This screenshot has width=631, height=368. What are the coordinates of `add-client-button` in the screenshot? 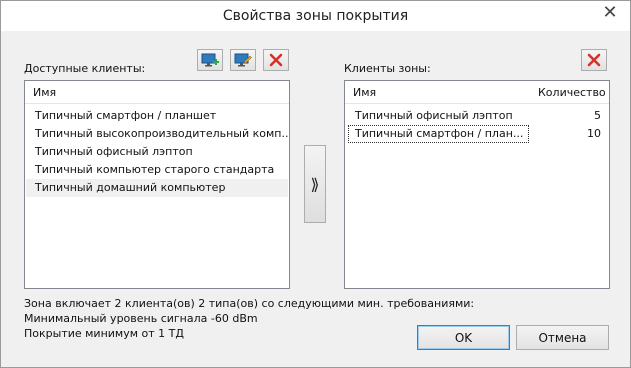 It's located at (210, 60).